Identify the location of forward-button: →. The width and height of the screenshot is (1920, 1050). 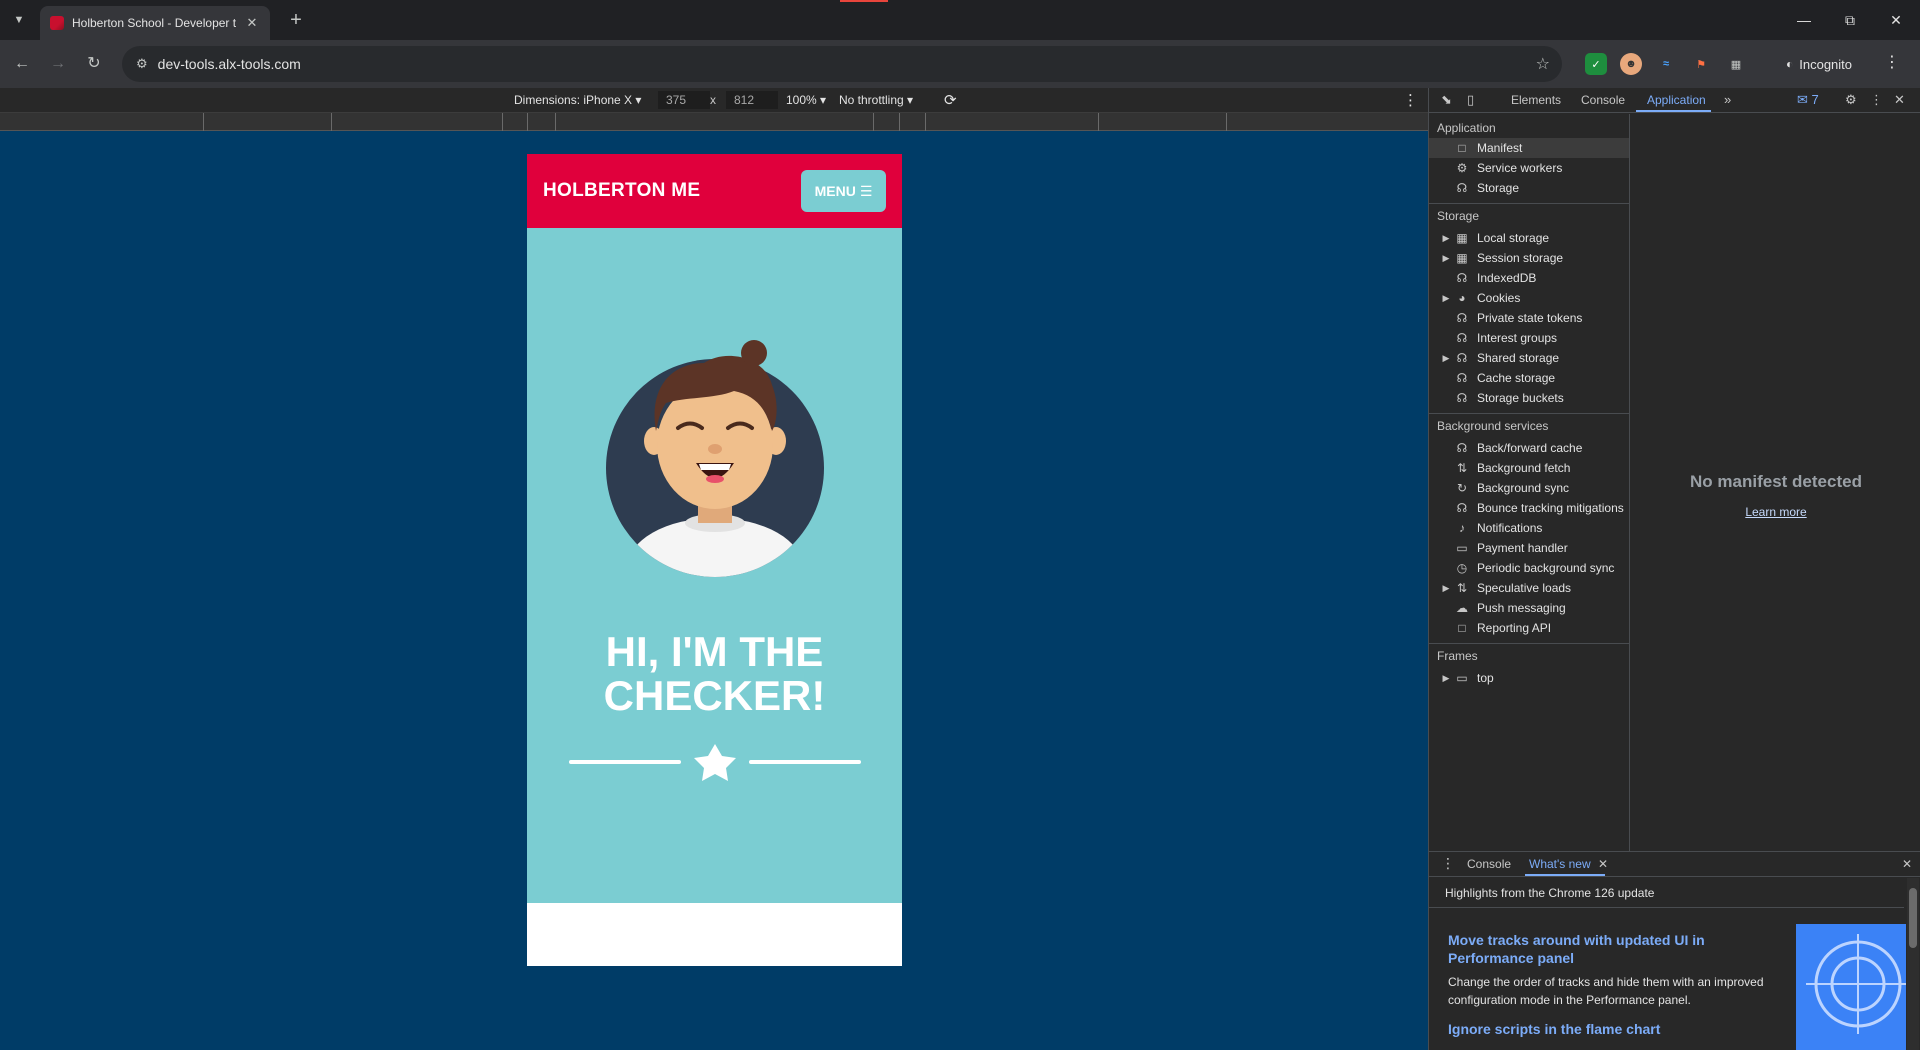
(58, 64).